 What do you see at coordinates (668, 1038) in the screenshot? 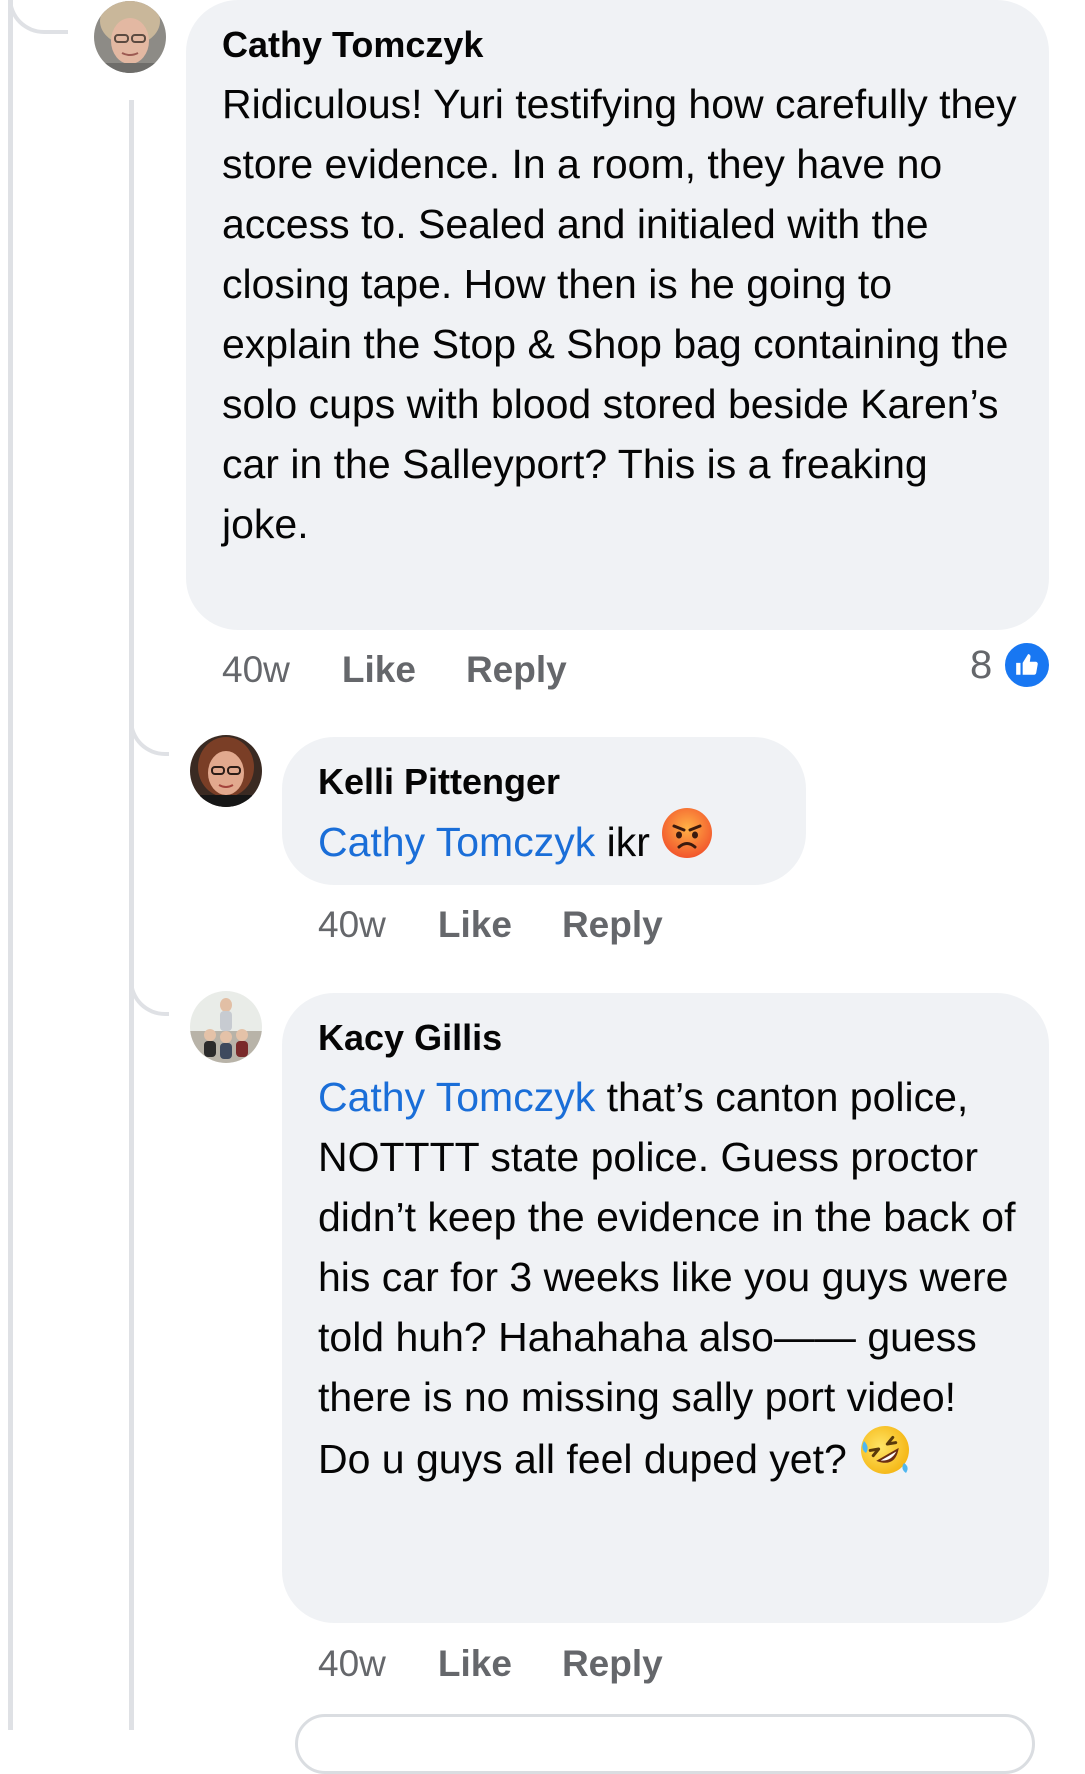
I see `comment-author: Kacy Gillis` at bounding box center [668, 1038].